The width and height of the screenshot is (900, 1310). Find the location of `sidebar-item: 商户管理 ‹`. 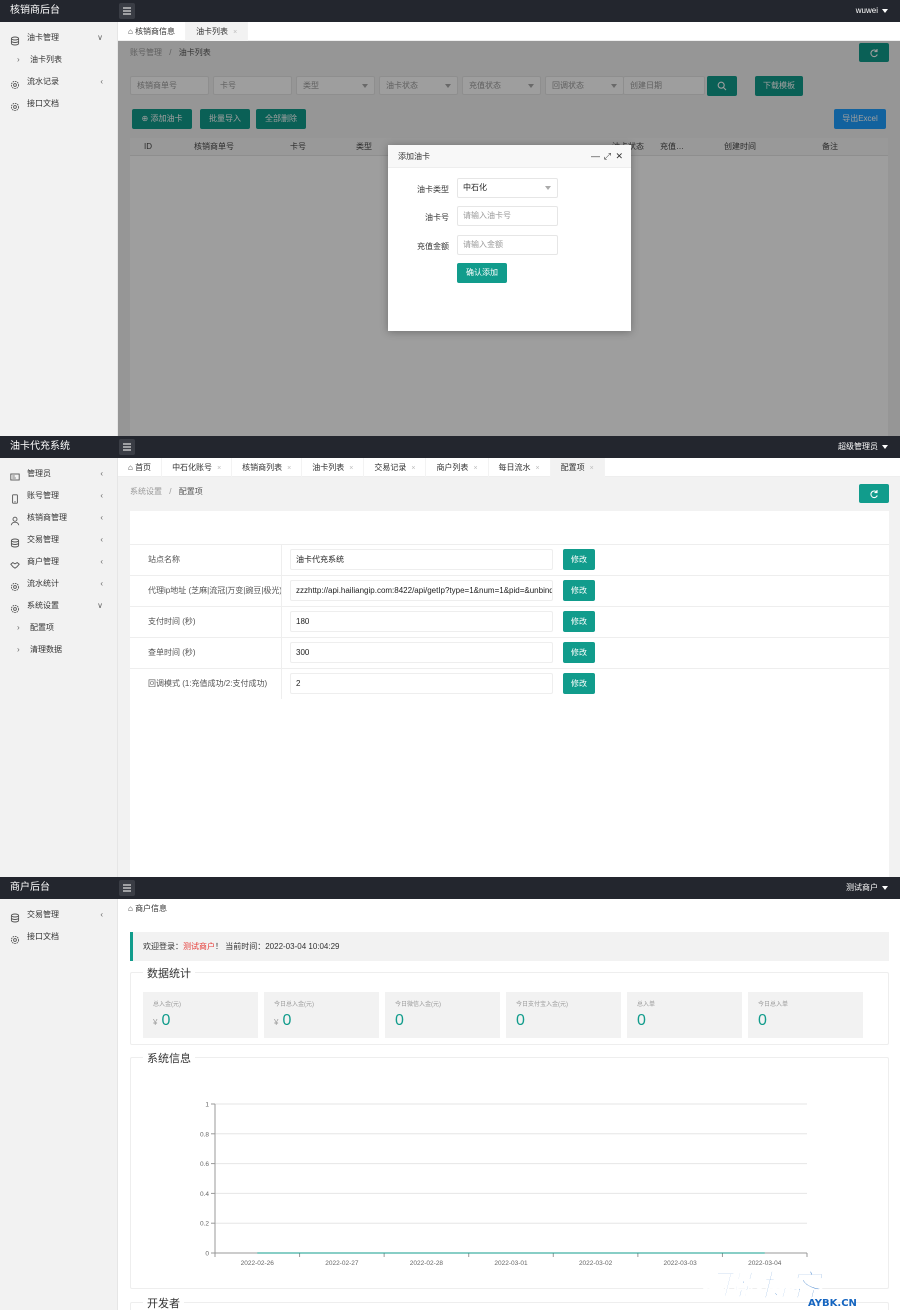

sidebar-item: 商户管理 ‹ is located at coordinates (58, 562).